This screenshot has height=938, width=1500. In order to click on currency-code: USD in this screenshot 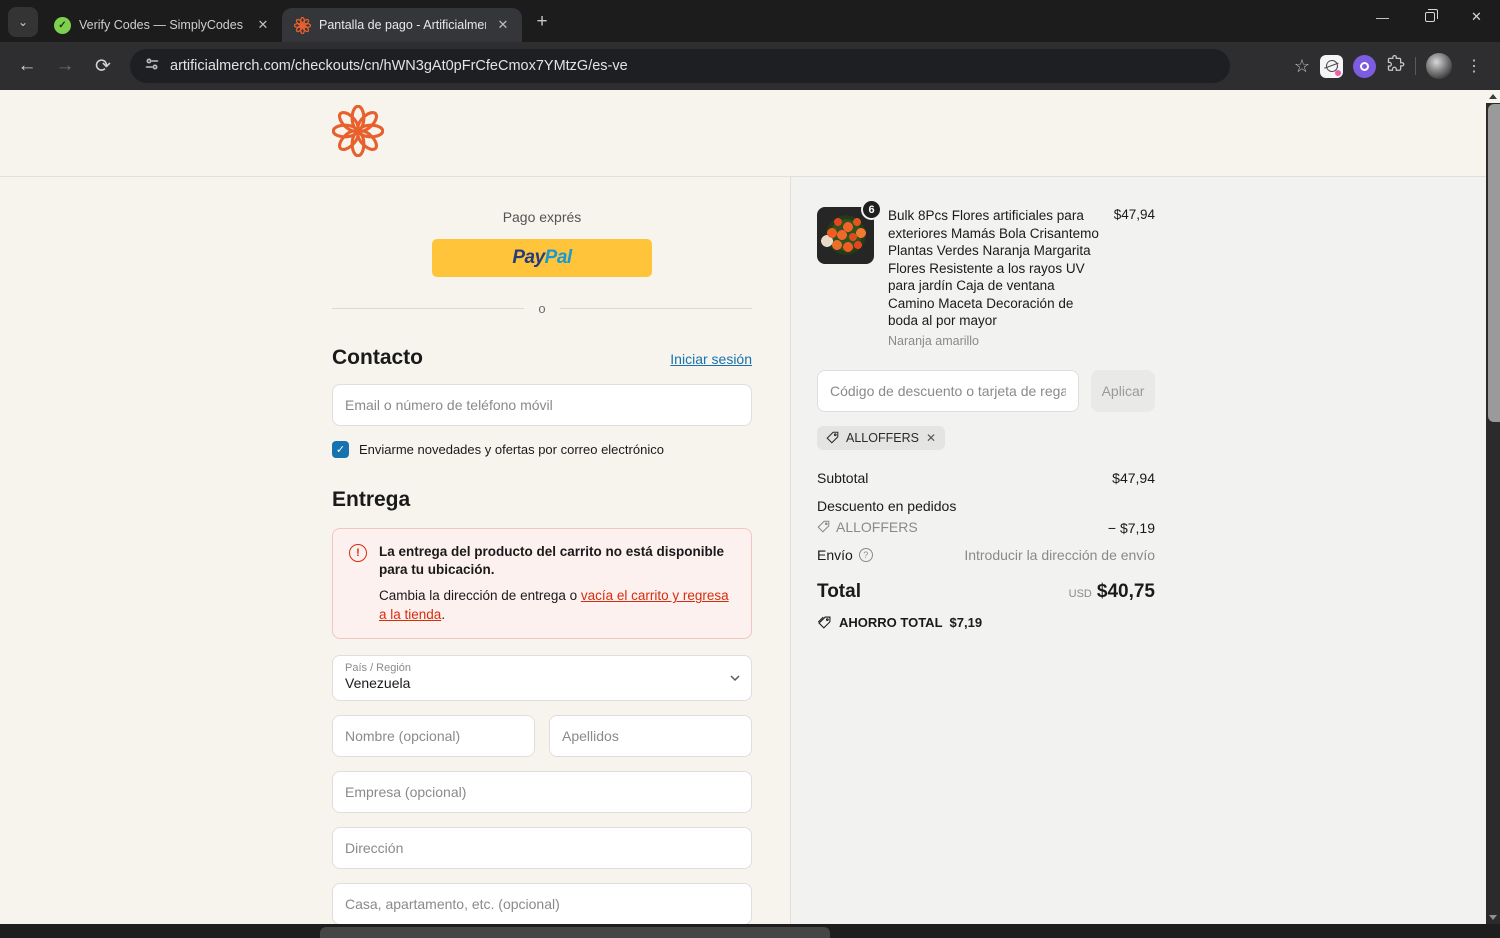, I will do `click(1080, 594)`.